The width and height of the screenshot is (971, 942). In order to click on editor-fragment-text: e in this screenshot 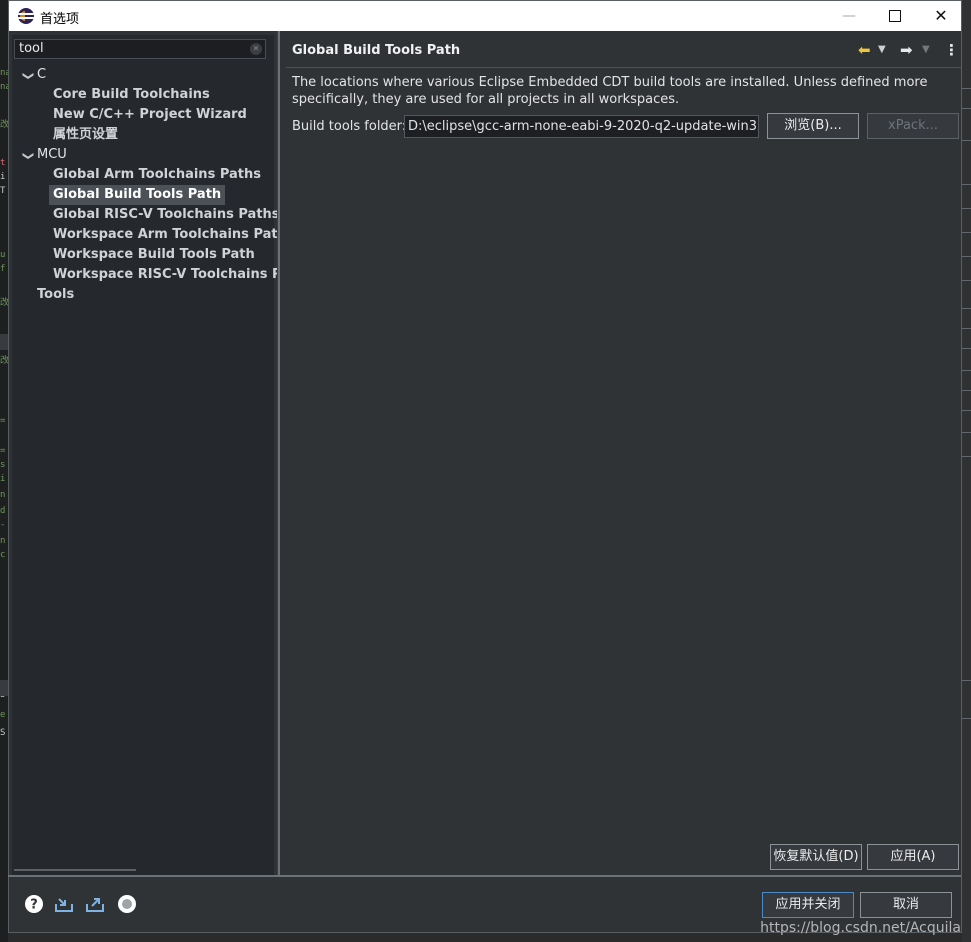, I will do `click(3, 715)`.